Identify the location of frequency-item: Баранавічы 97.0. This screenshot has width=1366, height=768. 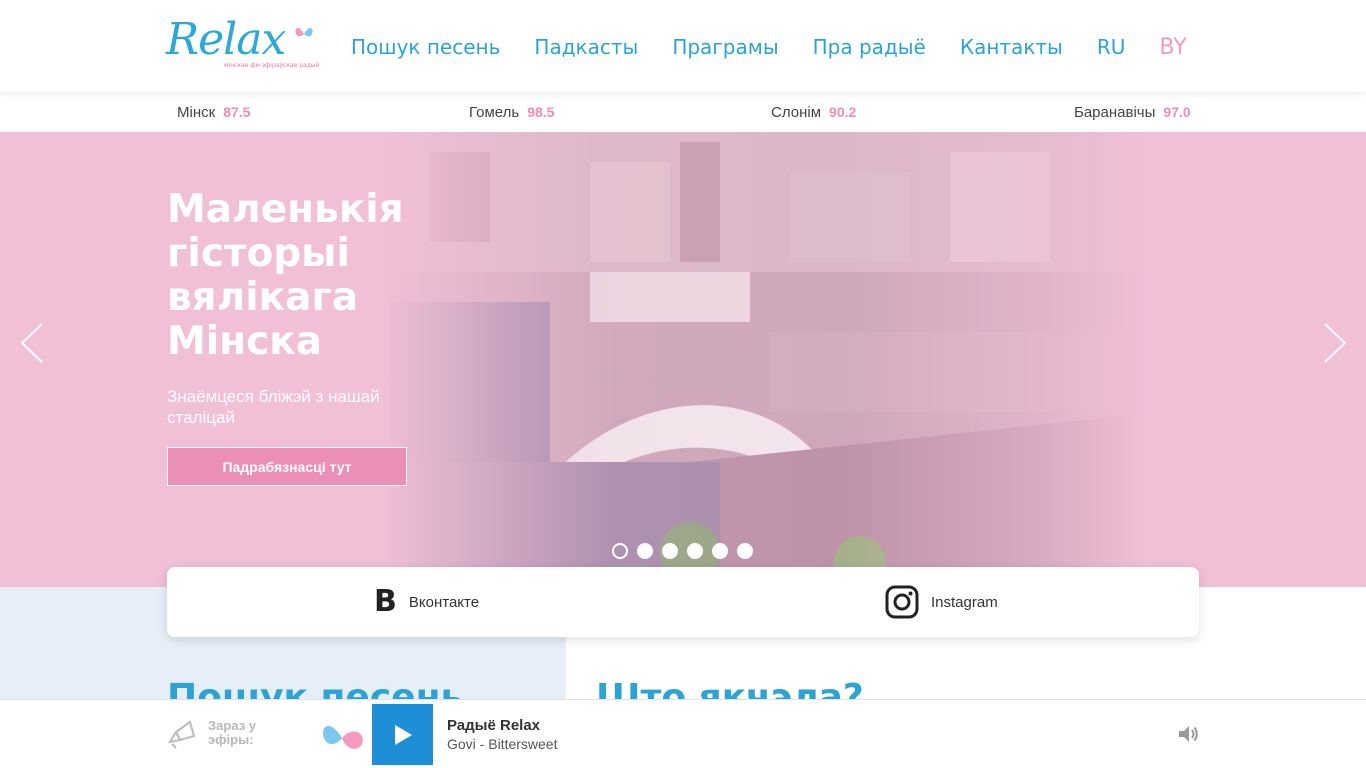
(1132, 112).